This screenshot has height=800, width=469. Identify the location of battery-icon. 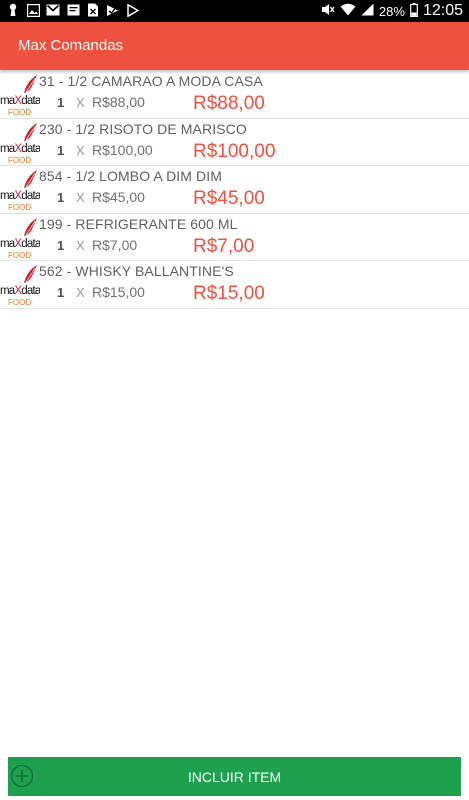
(414, 11).